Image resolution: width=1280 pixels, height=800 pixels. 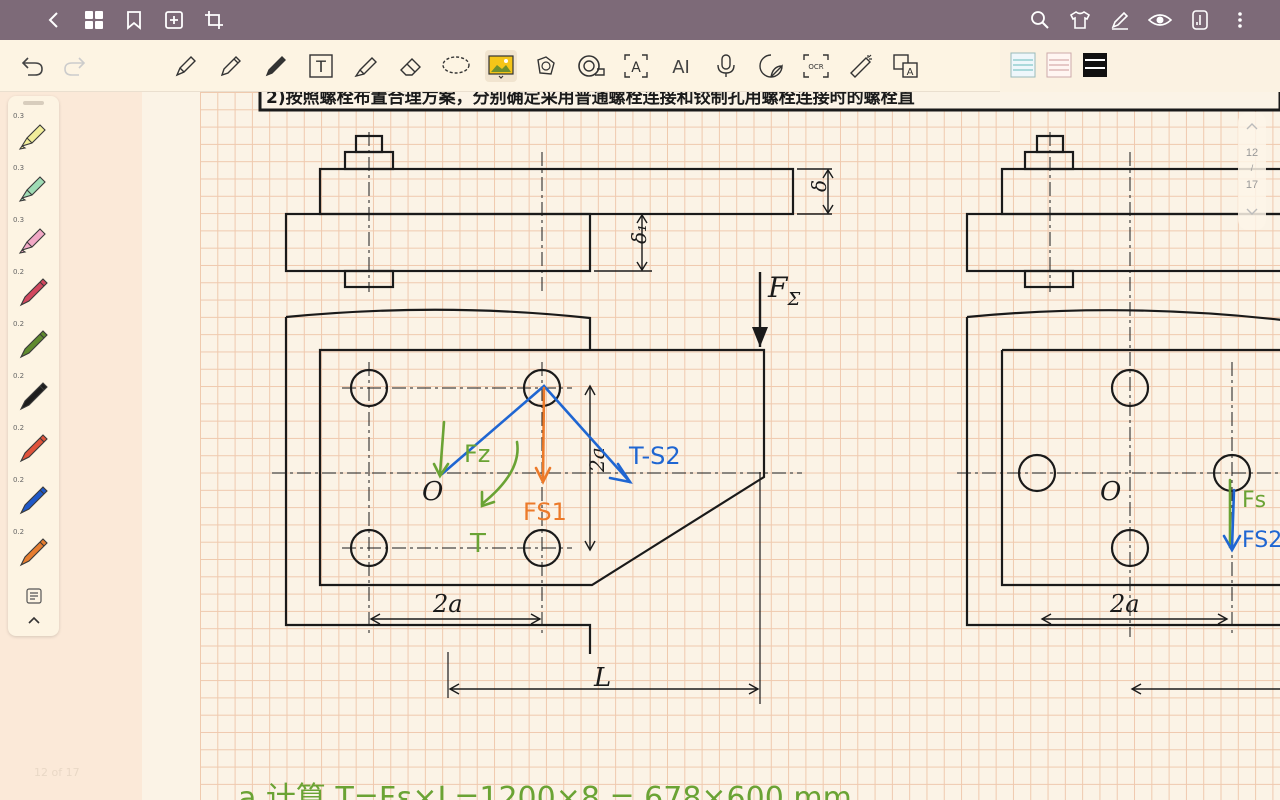 I want to click on ai-label: AI, so click(x=681, y=67).